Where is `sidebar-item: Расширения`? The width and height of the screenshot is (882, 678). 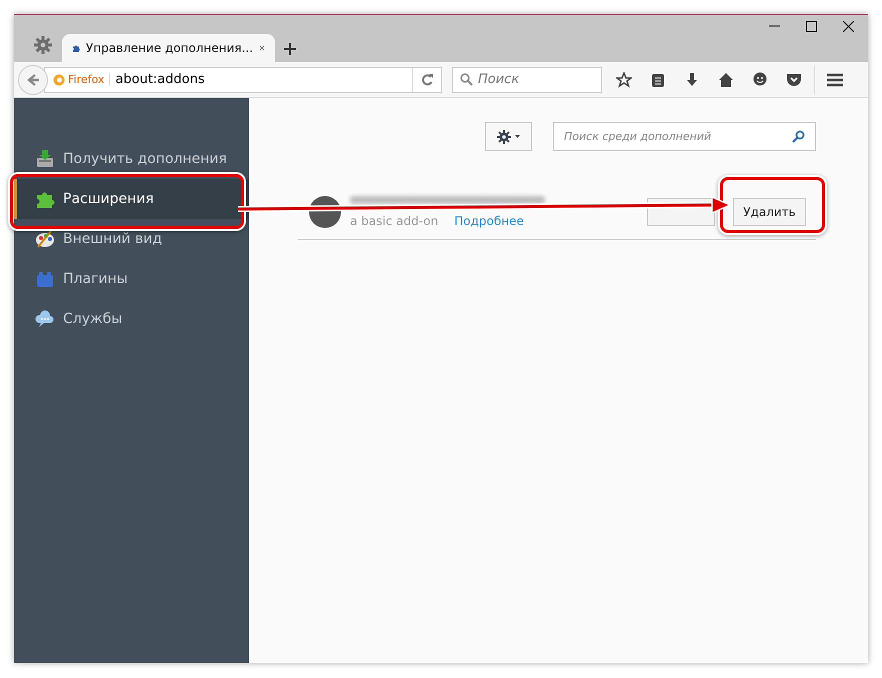 sidebar-item: Расширения is located at coordinates (131, 199).